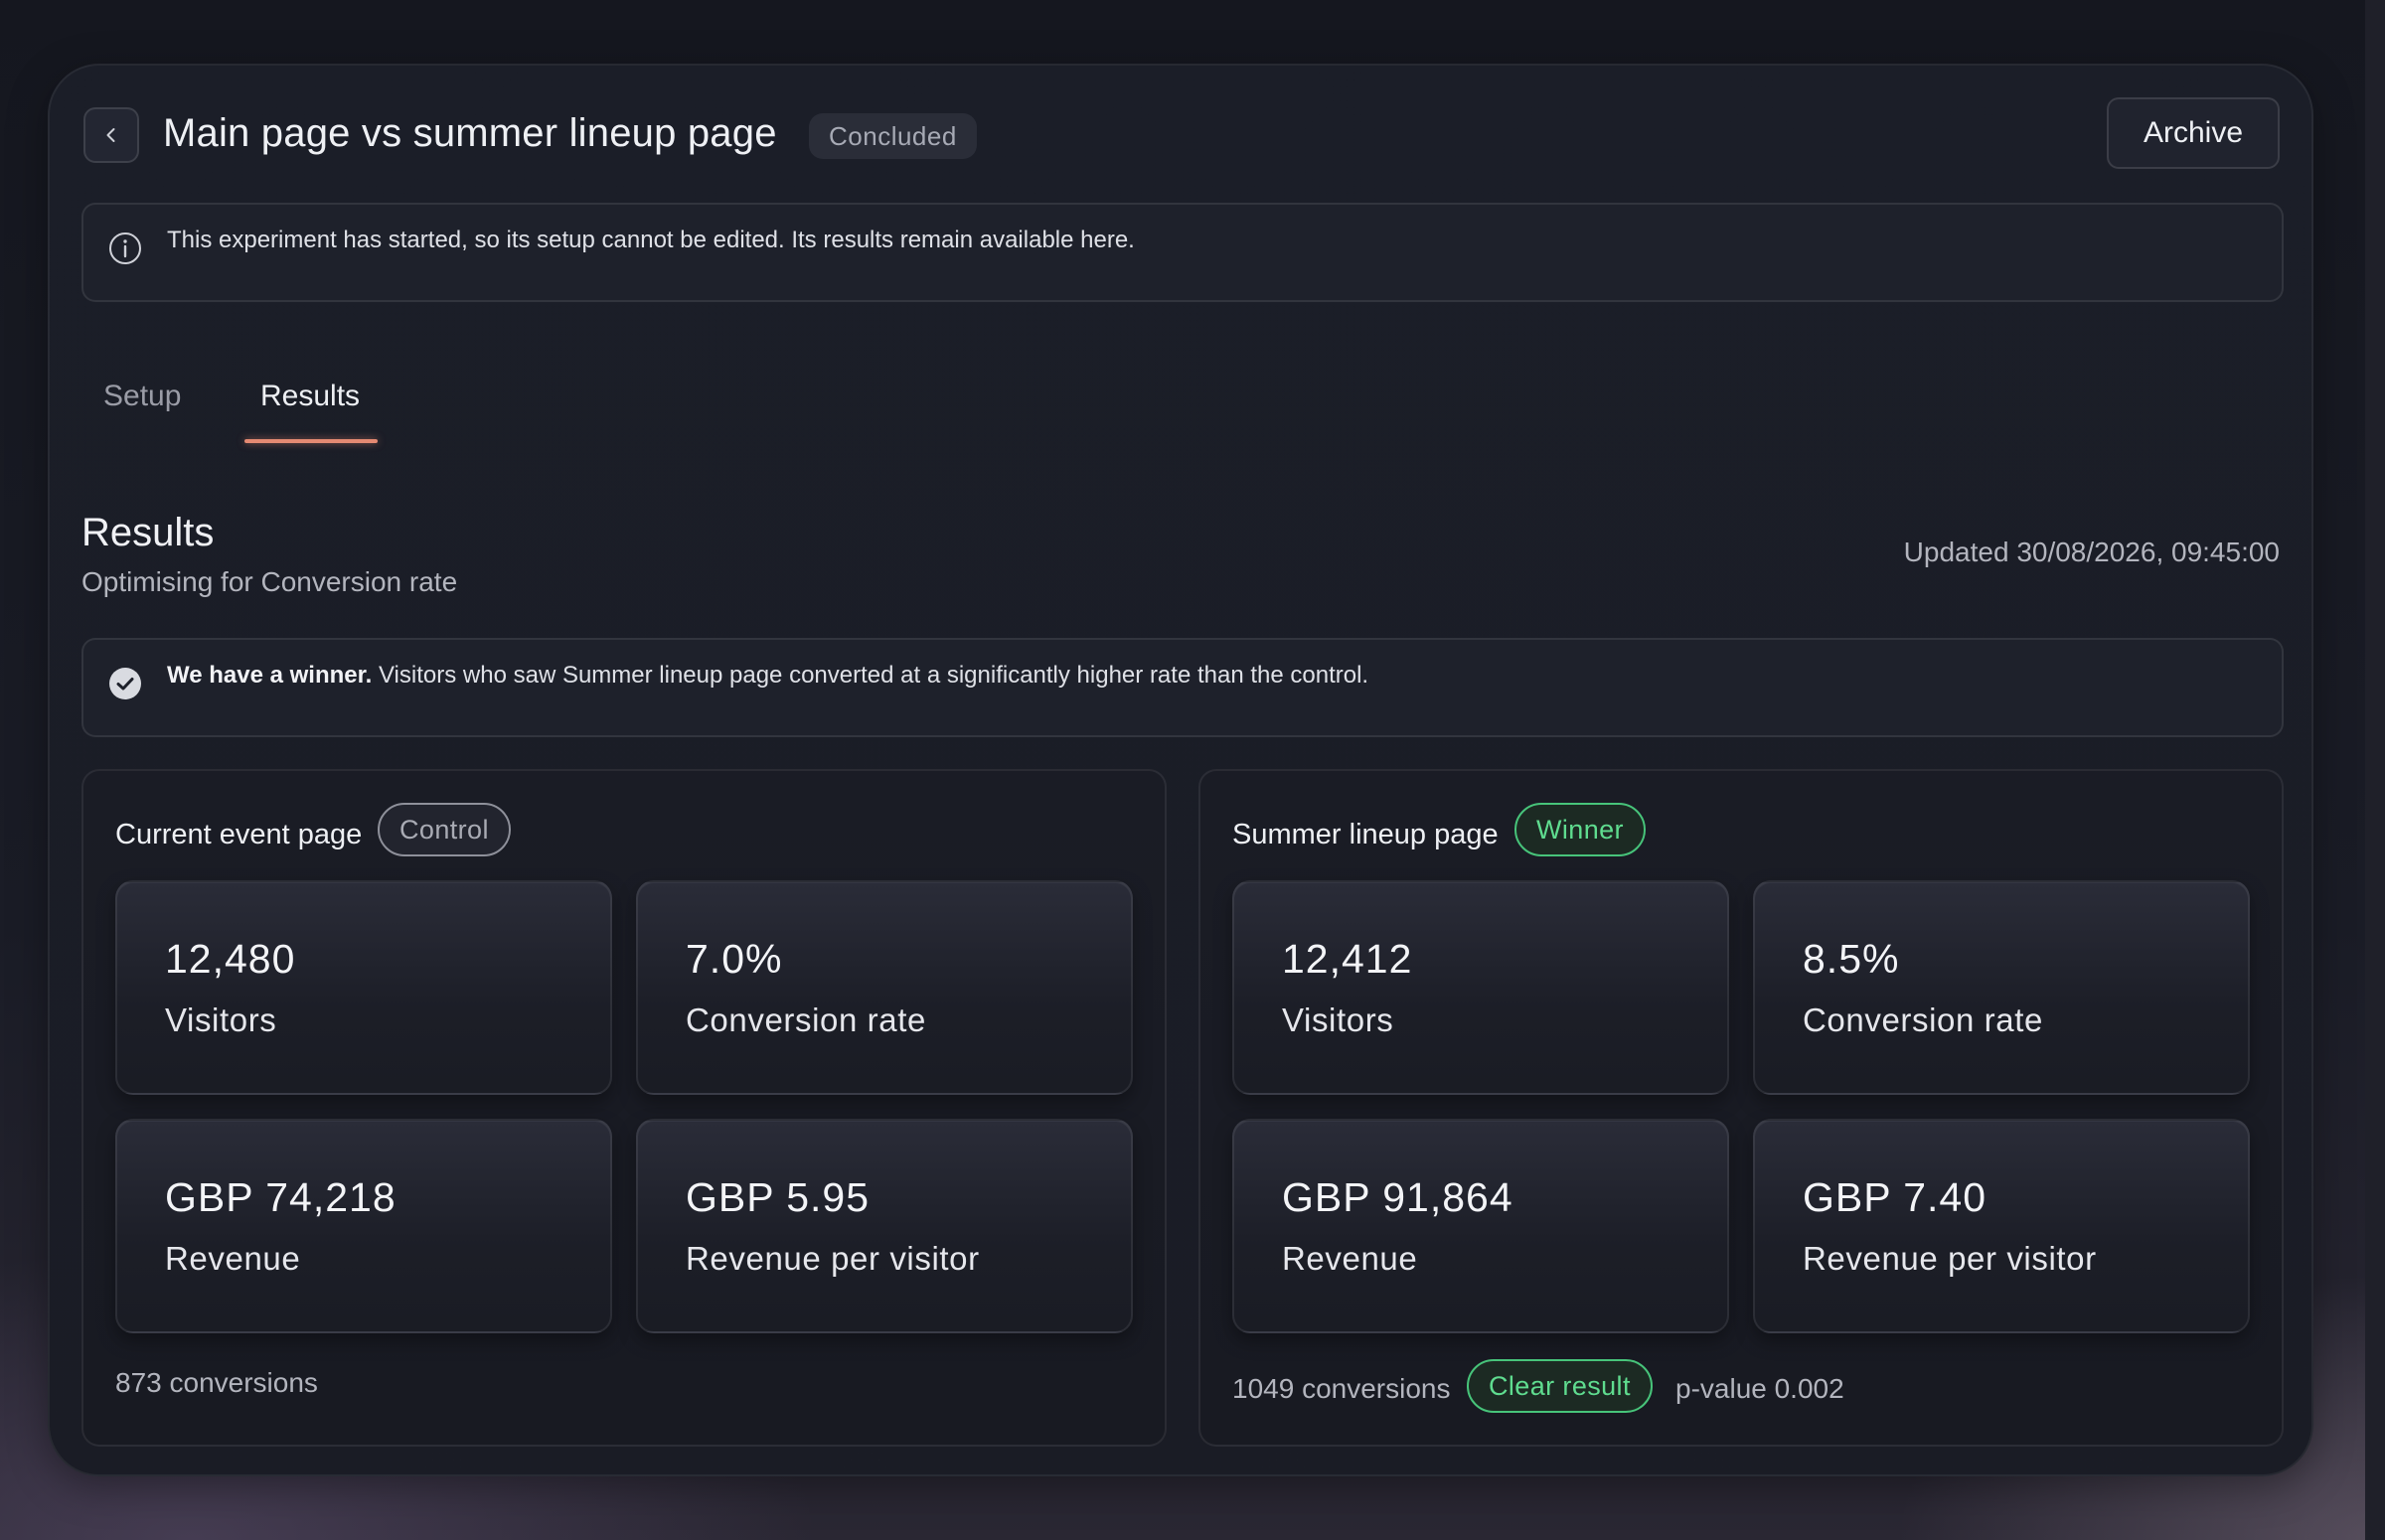  What do you see at coordinates (2193, 133) in the screenshot?
I see `archive-button: Archive` at bounding box center [2193, 133].